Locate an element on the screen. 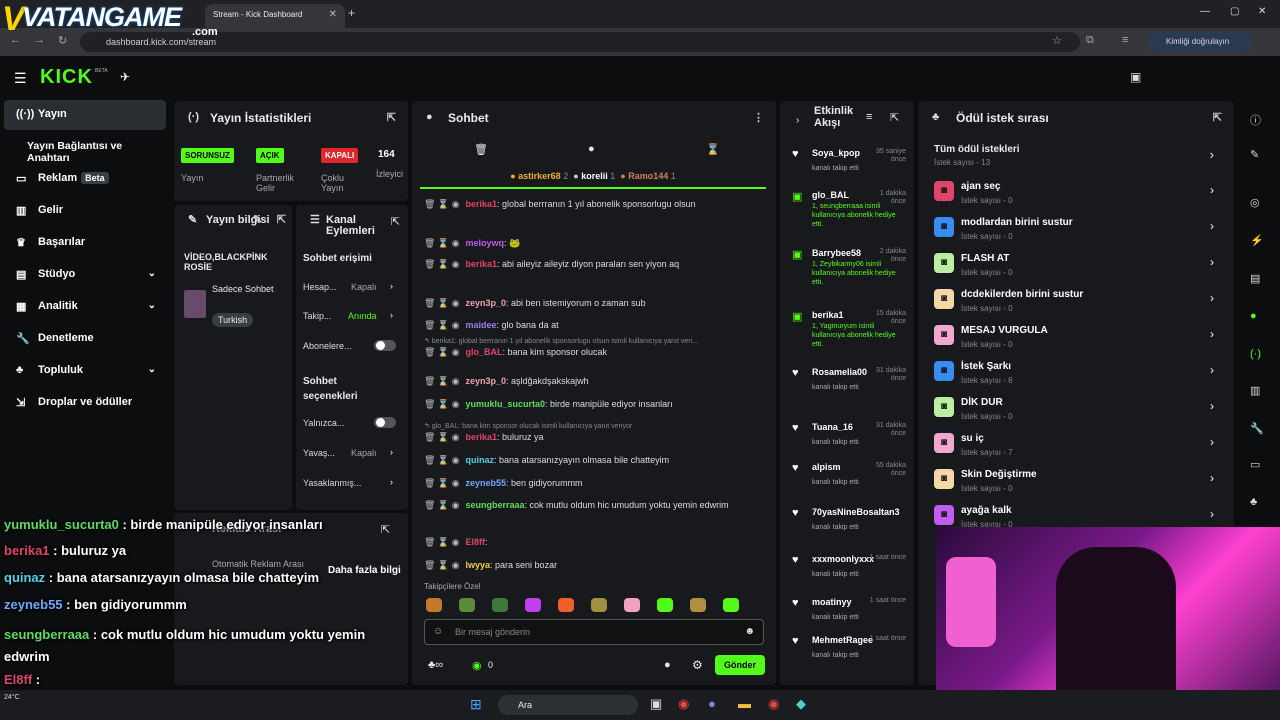 This screenshot has width=1280, height=720. emoji-icon: ☺ is located at coordinates (438, 631).